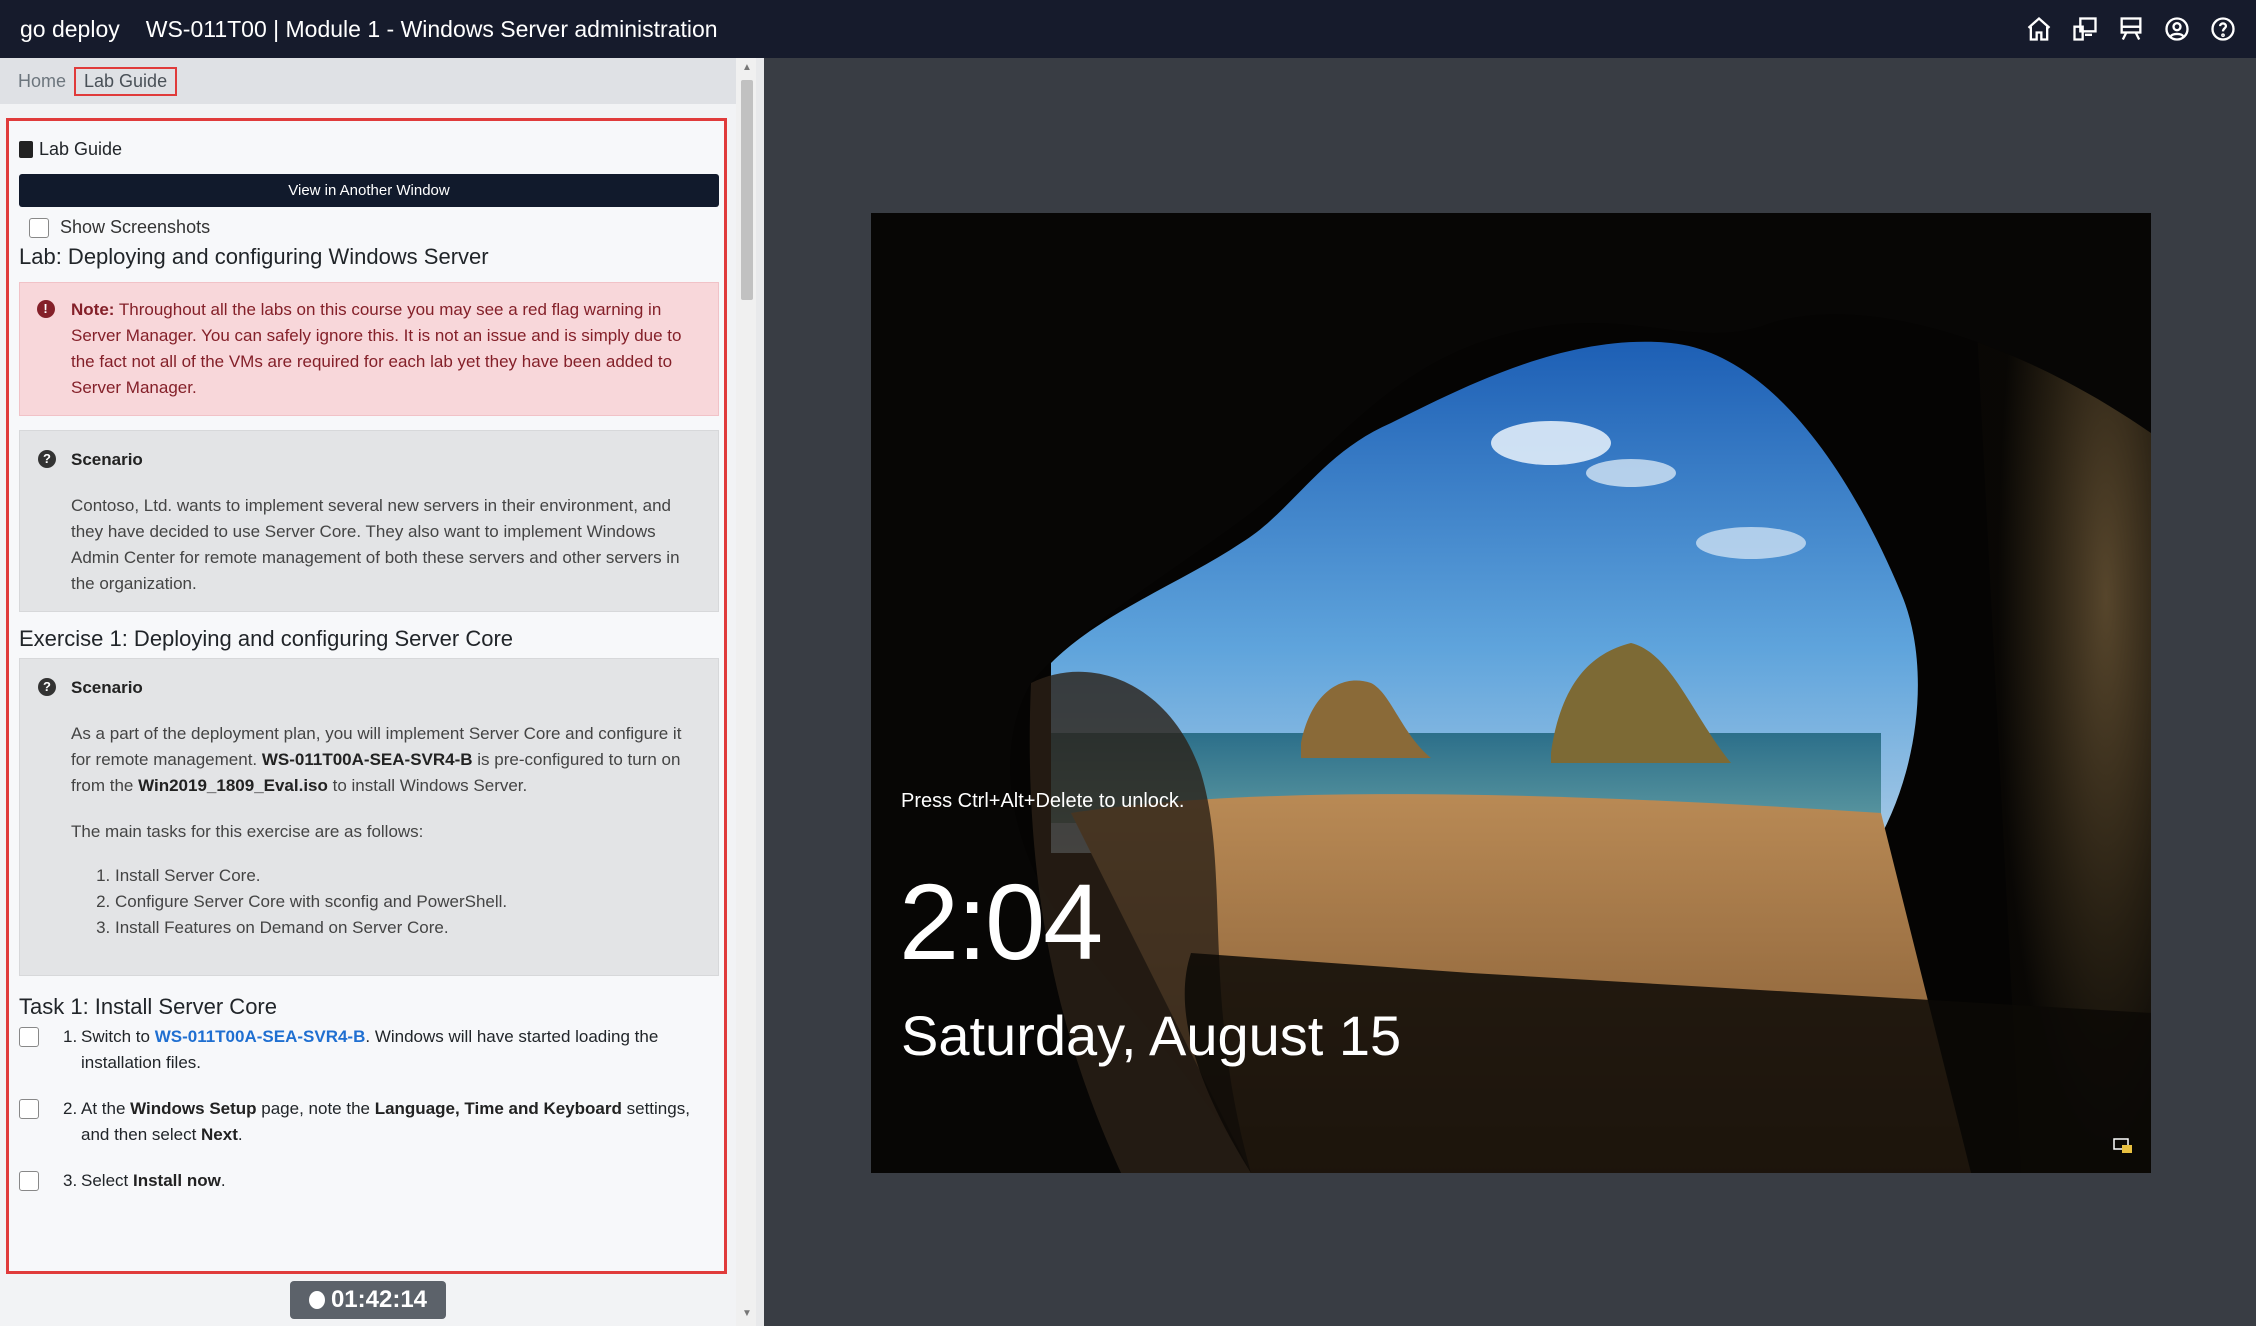 Image resolution: width=2256 pixels, height=1326 pixels. I want to click on task-step: 3. Select Install now., so click(369, 1181).